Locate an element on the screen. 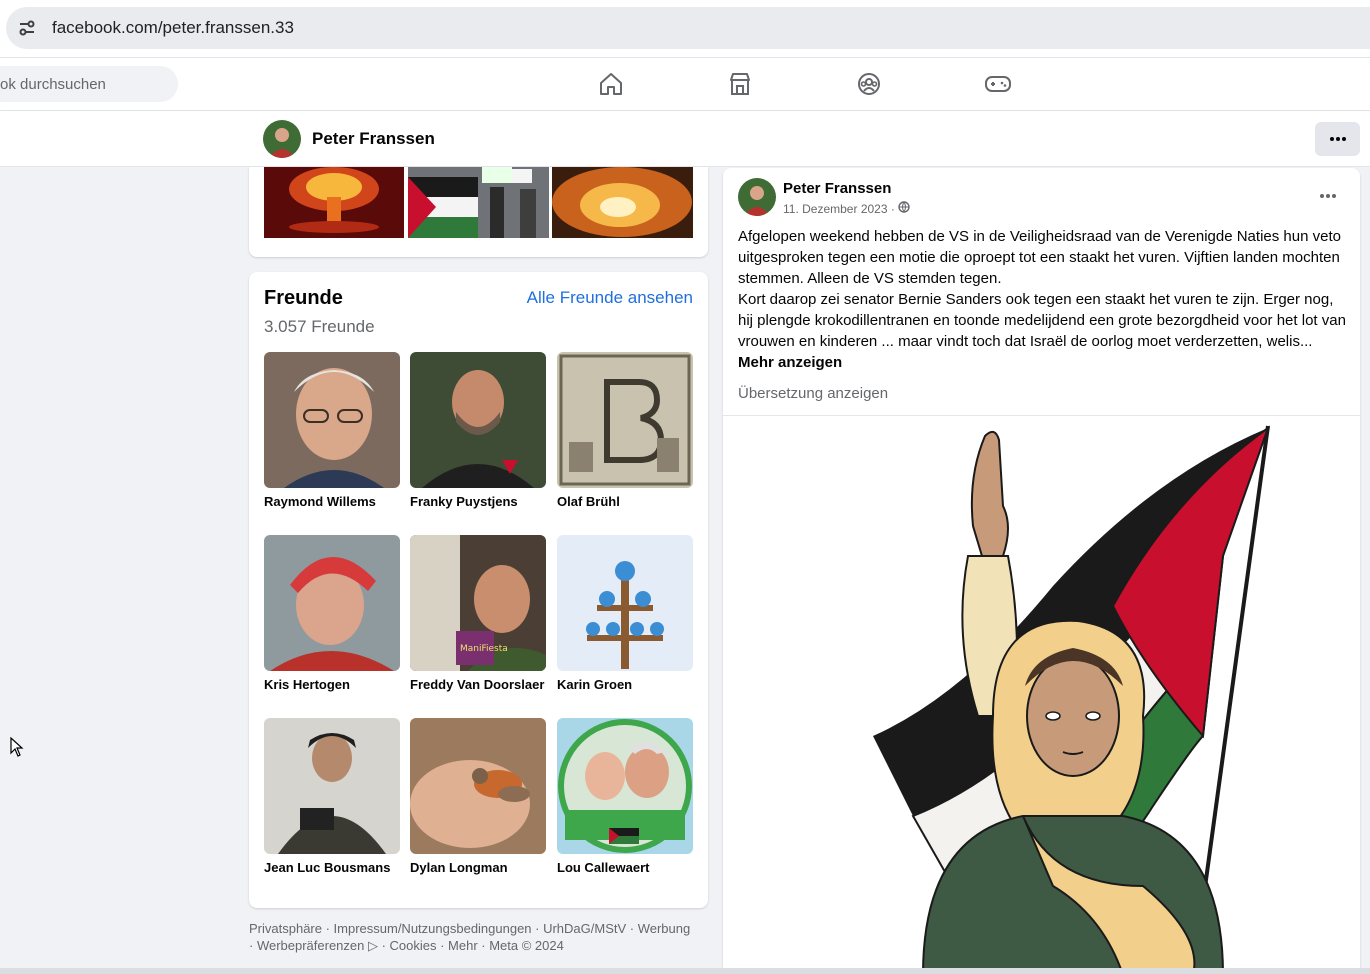 This screenshot has height=974, width=1370. friend-name: Jean Luc Bousmans is located at coordinates (332, 867).